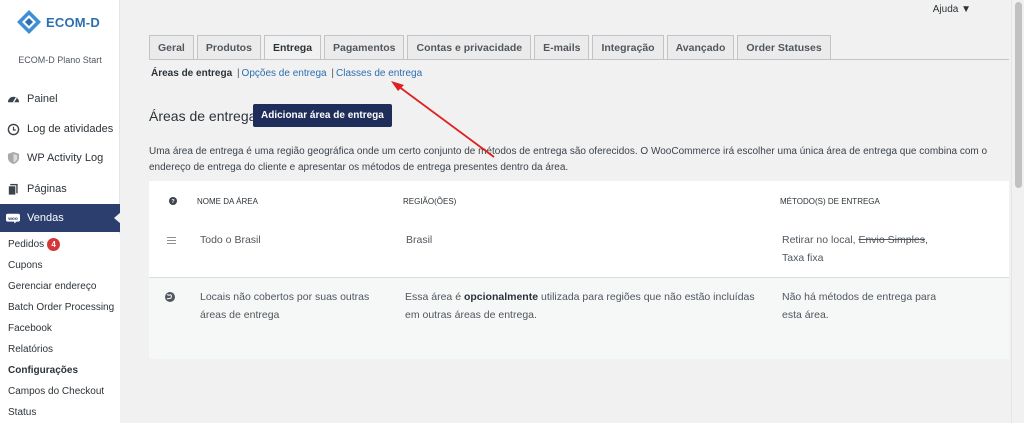 This screenshot has height=423, width=1024. I want to click on submenu-item-gerenciar-endereco: Gerenciar endereço, so click(60, 286).